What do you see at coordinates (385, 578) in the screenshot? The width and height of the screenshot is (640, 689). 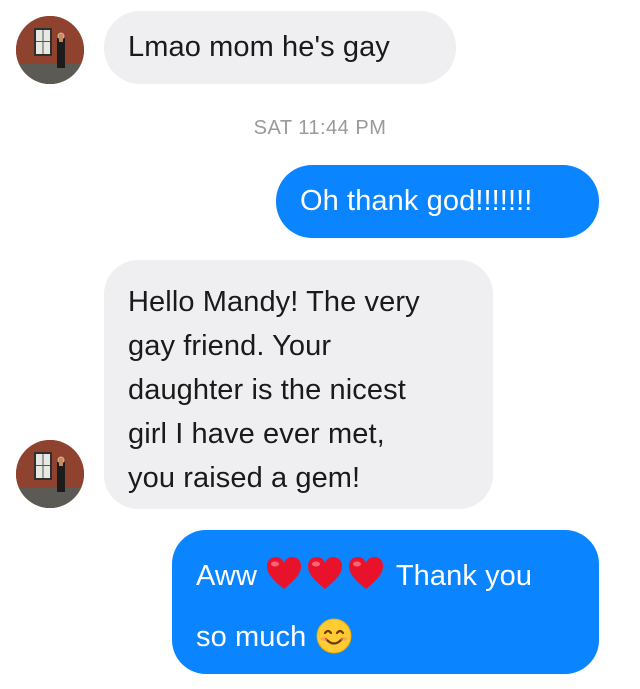 I see `message-line: Aww Thank you` at bounding box center [385, 578].